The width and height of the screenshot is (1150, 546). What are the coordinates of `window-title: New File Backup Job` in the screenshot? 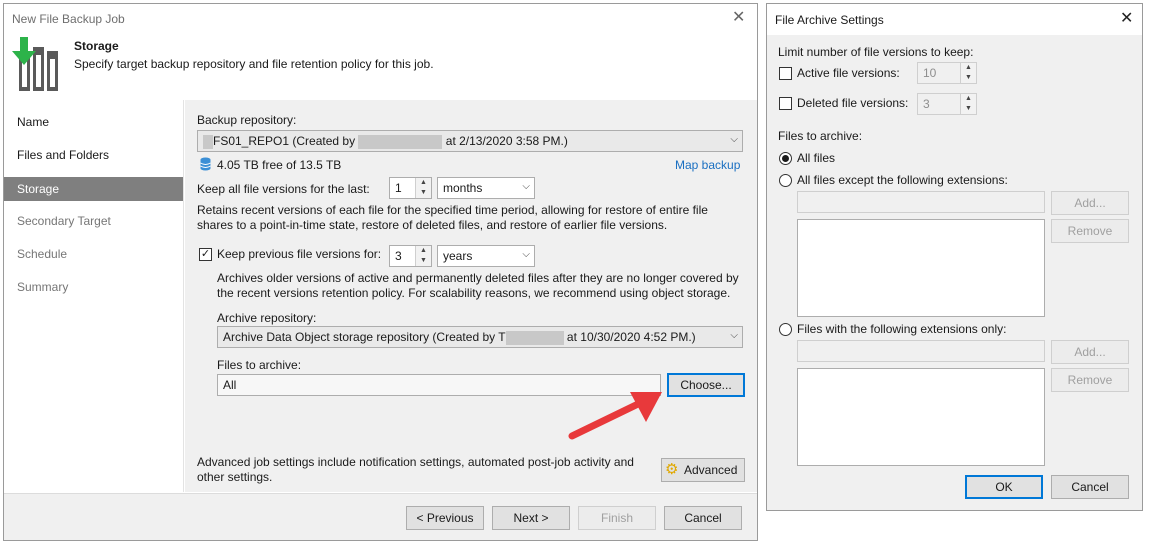 It's located at (68, 19).